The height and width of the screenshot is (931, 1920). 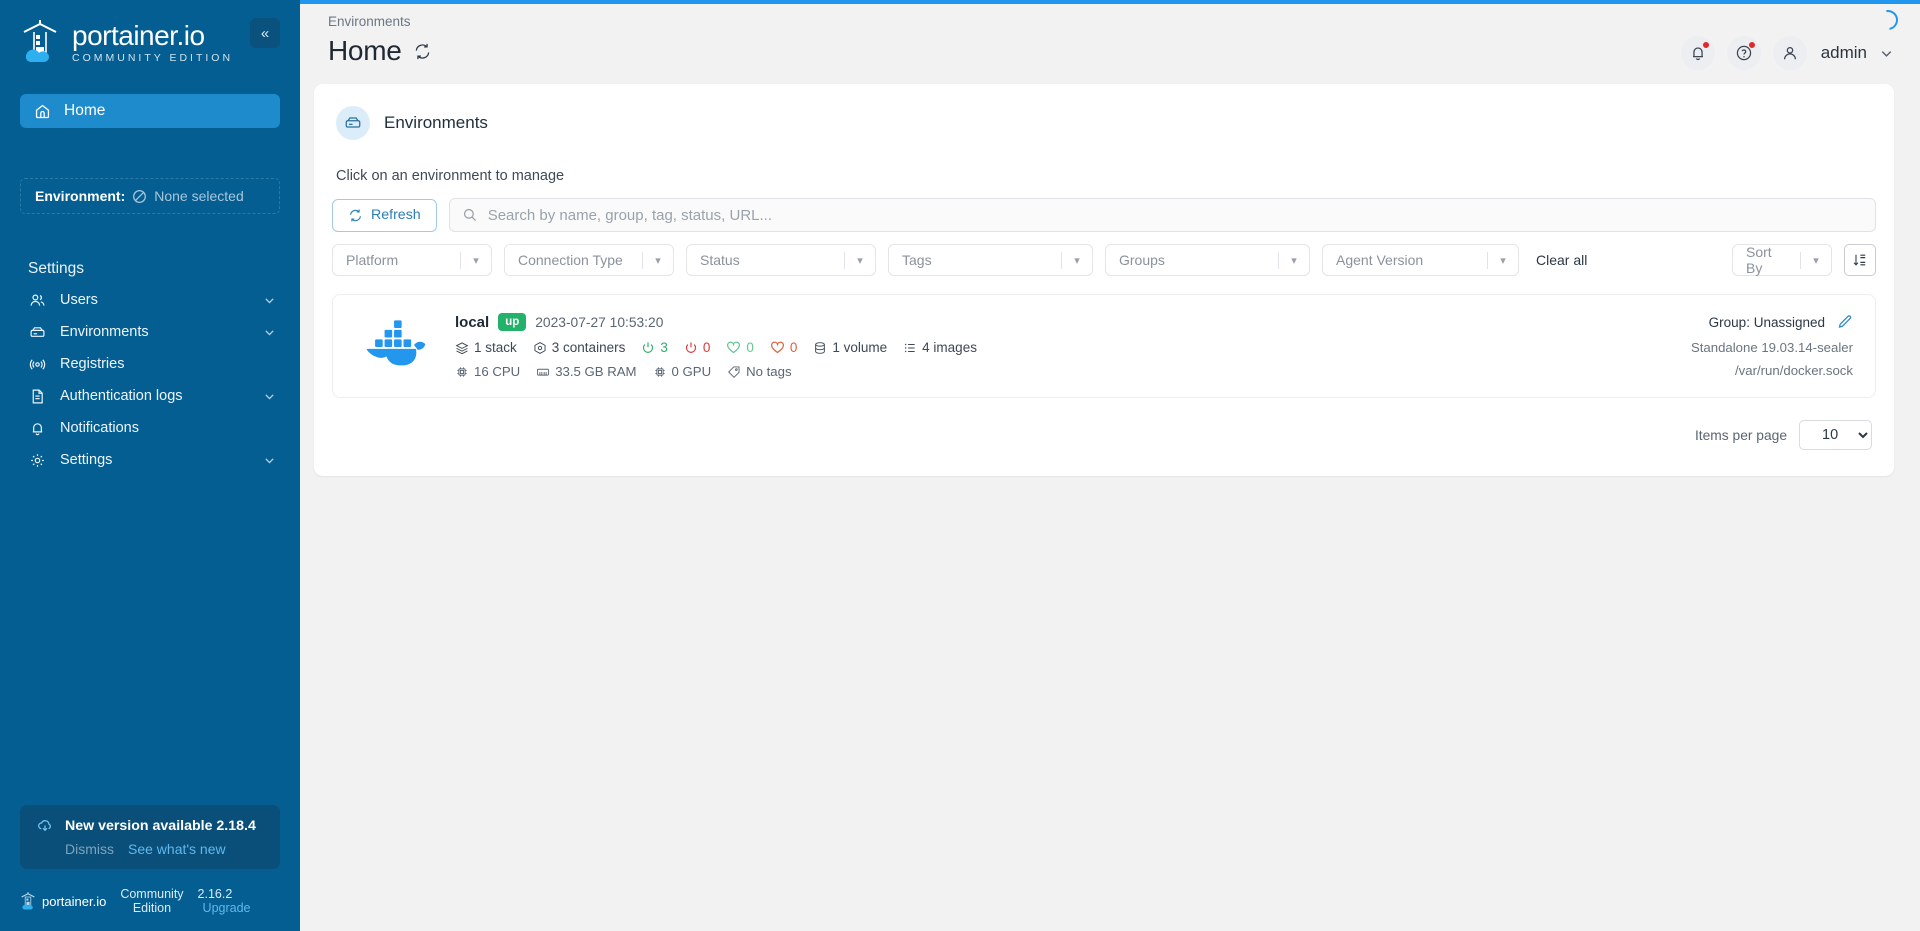 I want to click on filter-tags: Tags ▾, so click(x=990, y=260).